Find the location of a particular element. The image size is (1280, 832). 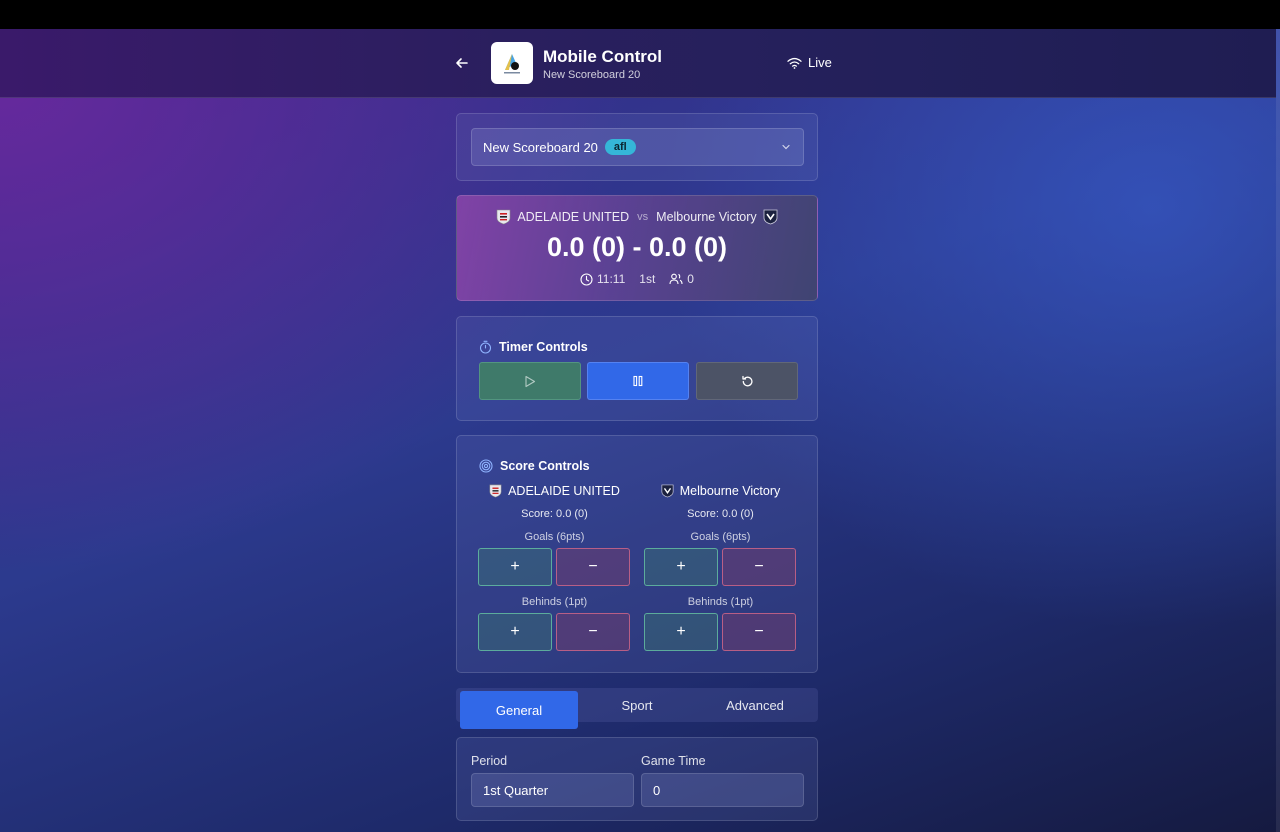

away-behind-subtract-button: − is located at coordinates (759, 632).